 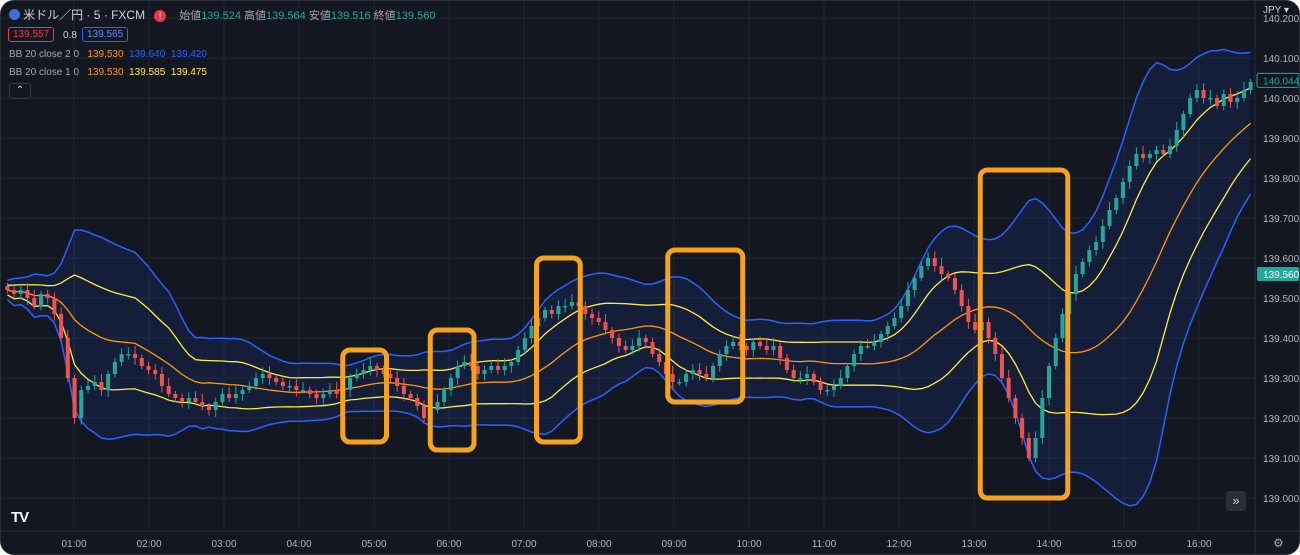 What do you see at coordinates (1272, 10) in the screenshot?
I see `currency-label: JPY` at bounding box center [1272, 10].